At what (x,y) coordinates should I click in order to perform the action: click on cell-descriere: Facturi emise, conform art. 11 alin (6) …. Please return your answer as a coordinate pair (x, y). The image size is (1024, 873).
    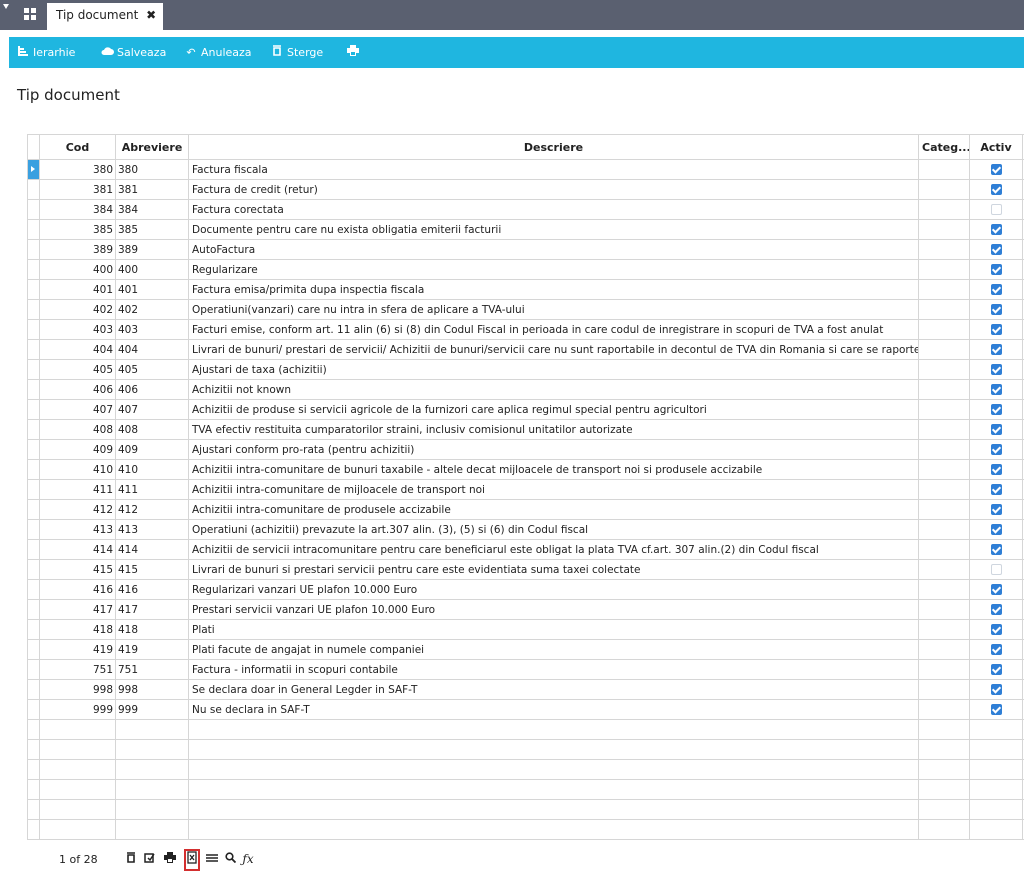
    Looking at the image, I should click on (553, 329).